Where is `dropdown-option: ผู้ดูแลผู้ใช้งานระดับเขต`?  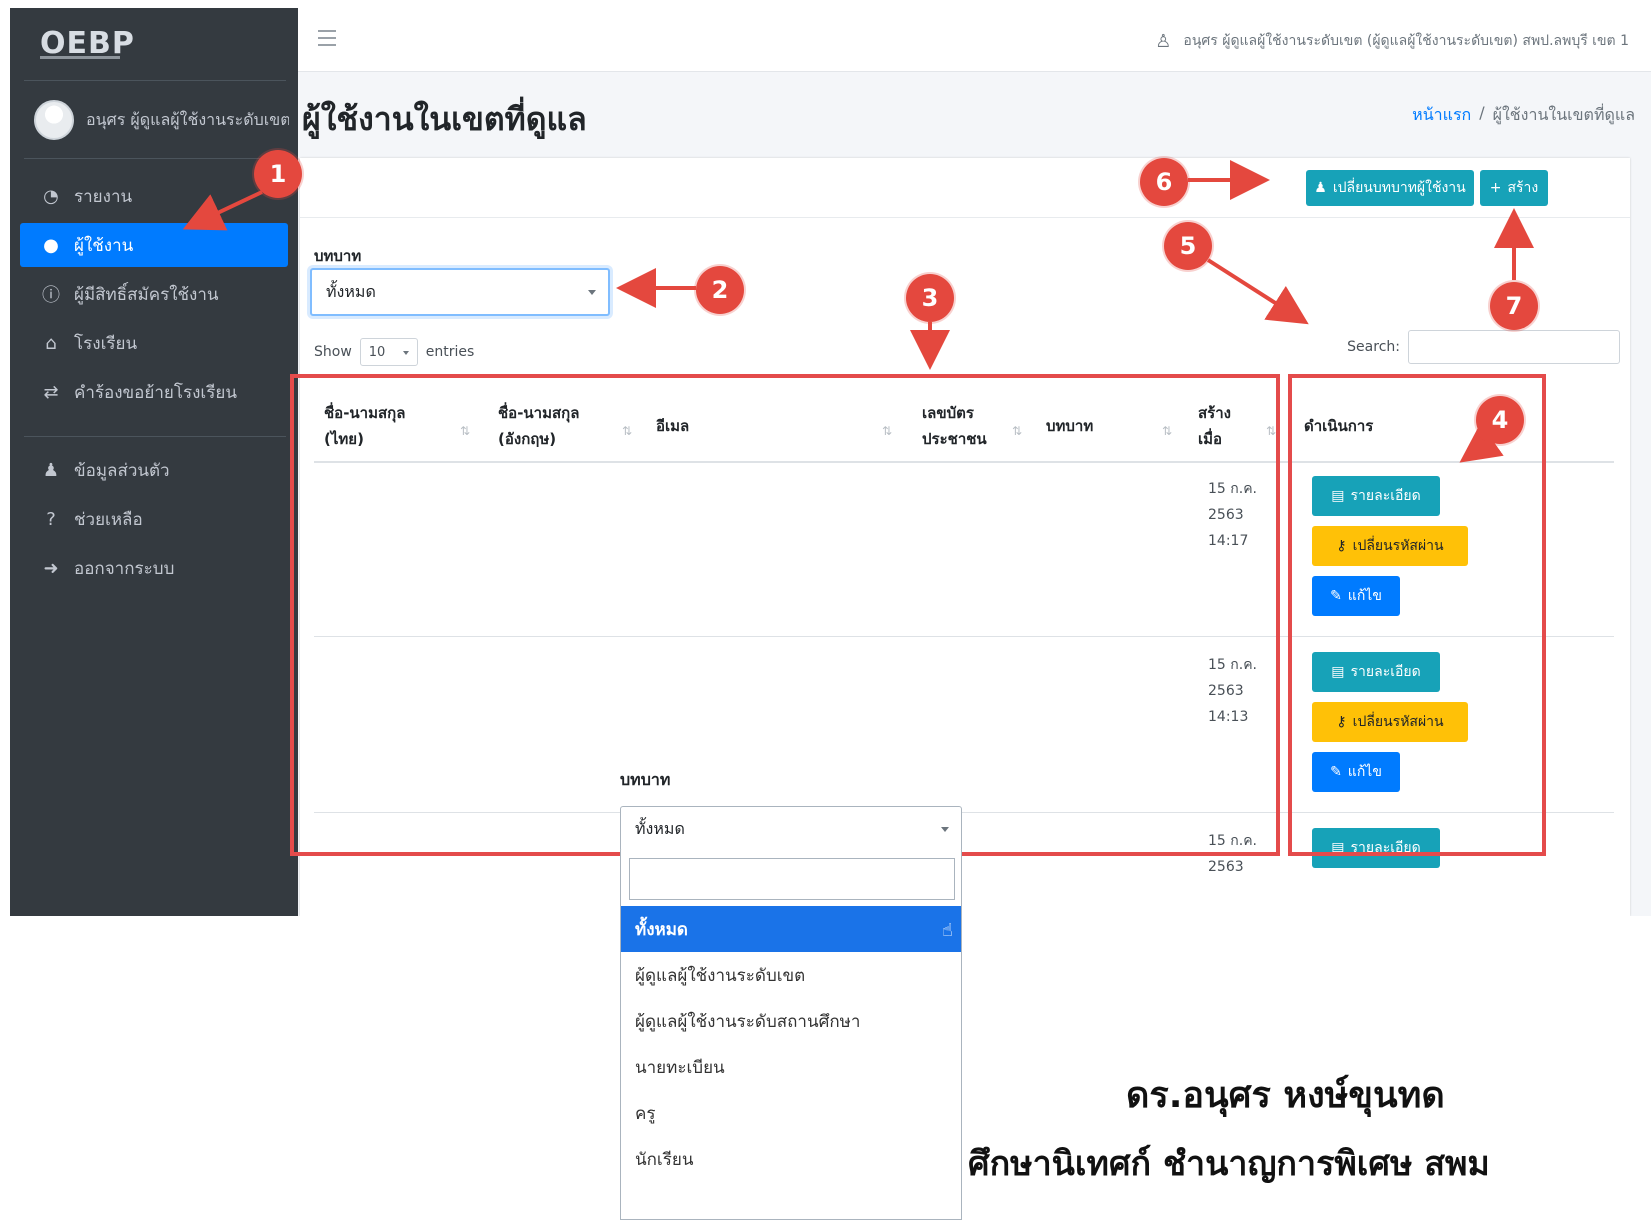 dropdown-option: ผู้ดูแลผู้ใช้งานระดับเขต is located at coordinates (791, 975).